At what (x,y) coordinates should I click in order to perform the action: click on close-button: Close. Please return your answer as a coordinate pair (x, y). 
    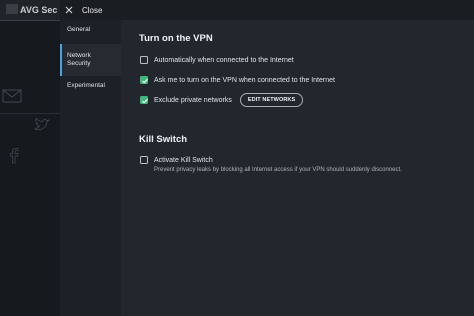
    Looking at the image, I should click on (83, 10).